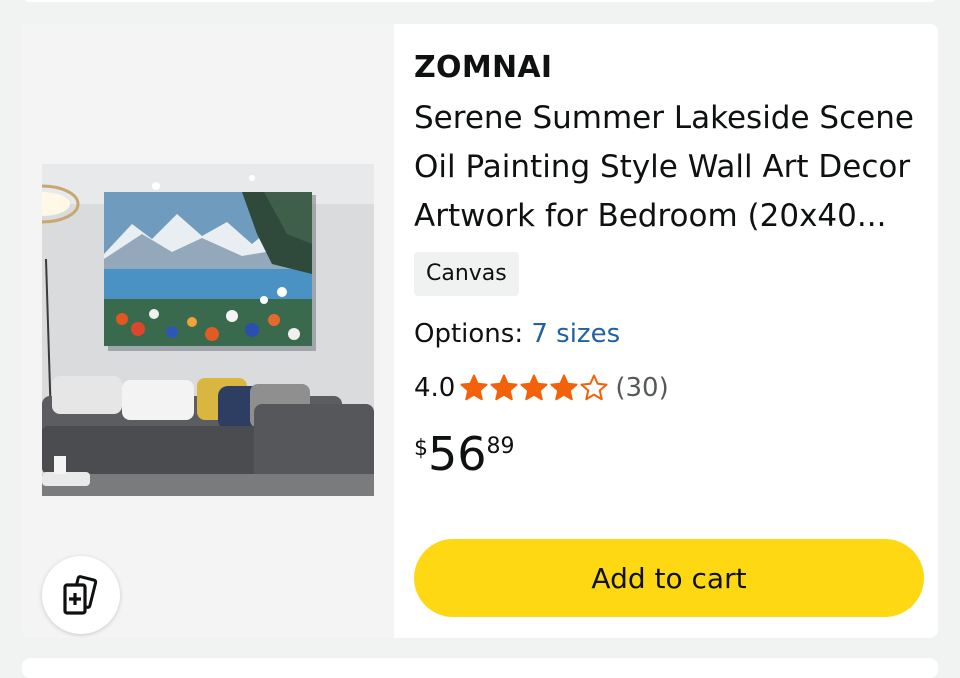 This screenshot has height=678, width=960. Describe the element at coordinates (641, 388) in the screenshot. I see `review-count: (30)` at that location.